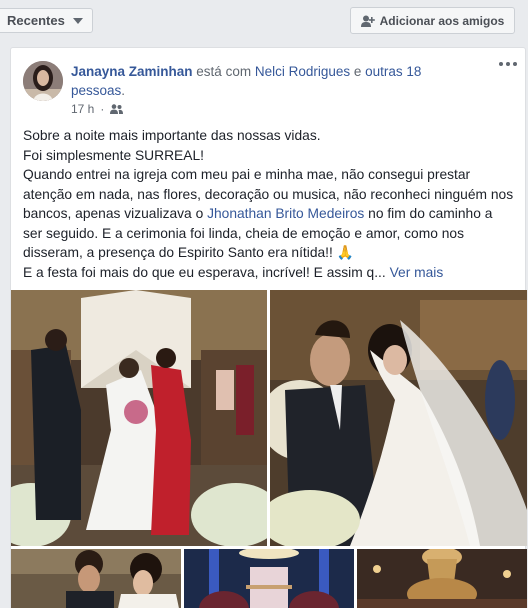  I want to click on post-meta: 17 h ·, so click(97, 109).